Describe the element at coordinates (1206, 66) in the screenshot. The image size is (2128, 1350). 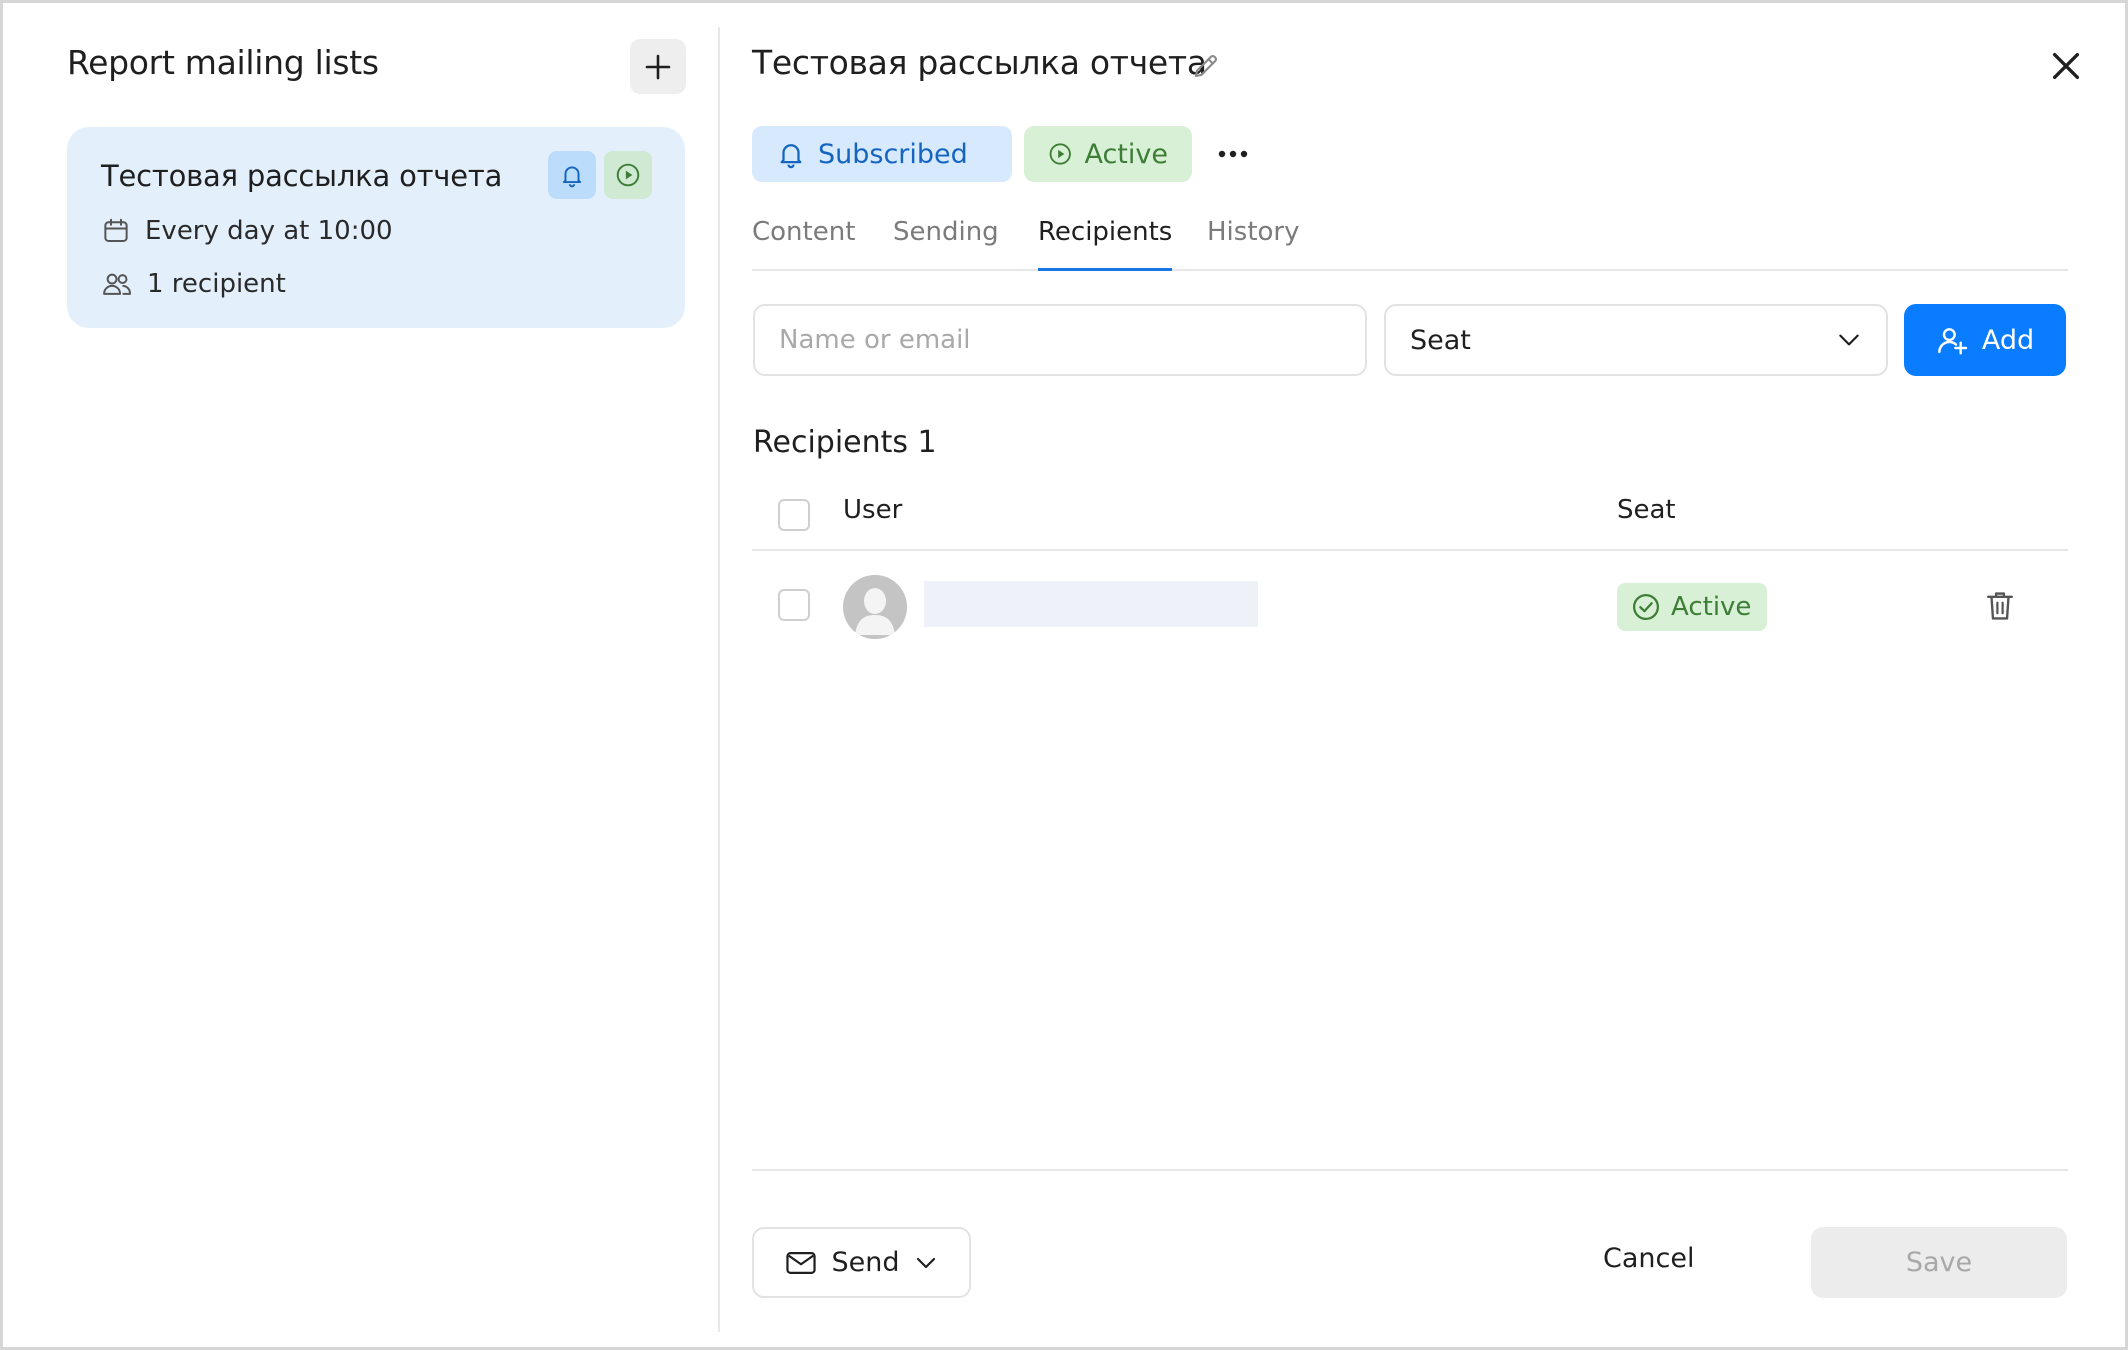
I see `pencil-icon` at that location.